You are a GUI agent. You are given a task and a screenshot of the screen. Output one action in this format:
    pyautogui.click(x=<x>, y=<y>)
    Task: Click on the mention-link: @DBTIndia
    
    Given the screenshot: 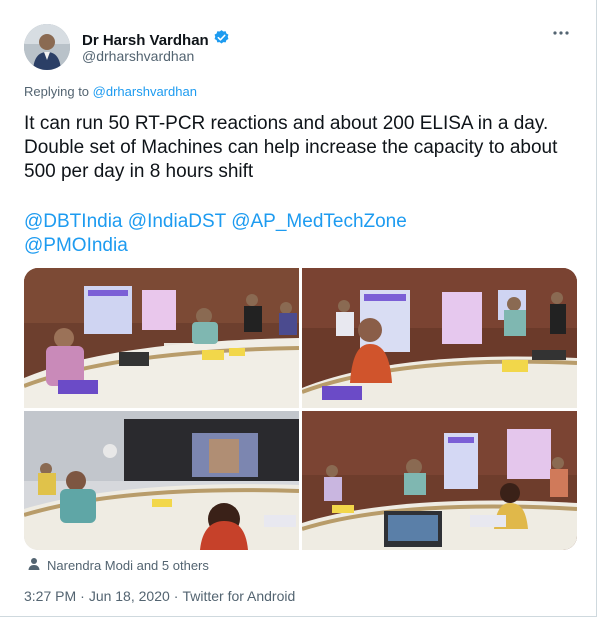 What is the action you would take?
    pyautogui.click(x=73, y=221)
    